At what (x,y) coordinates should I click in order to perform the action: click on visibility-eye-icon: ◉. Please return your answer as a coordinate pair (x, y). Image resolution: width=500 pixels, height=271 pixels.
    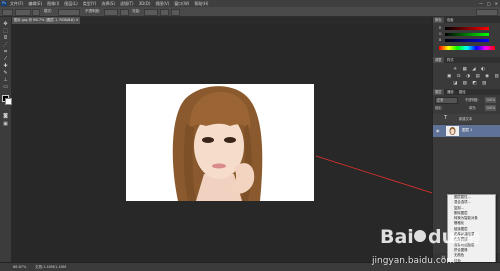
    Looking at the image, I should click on (438, 130).